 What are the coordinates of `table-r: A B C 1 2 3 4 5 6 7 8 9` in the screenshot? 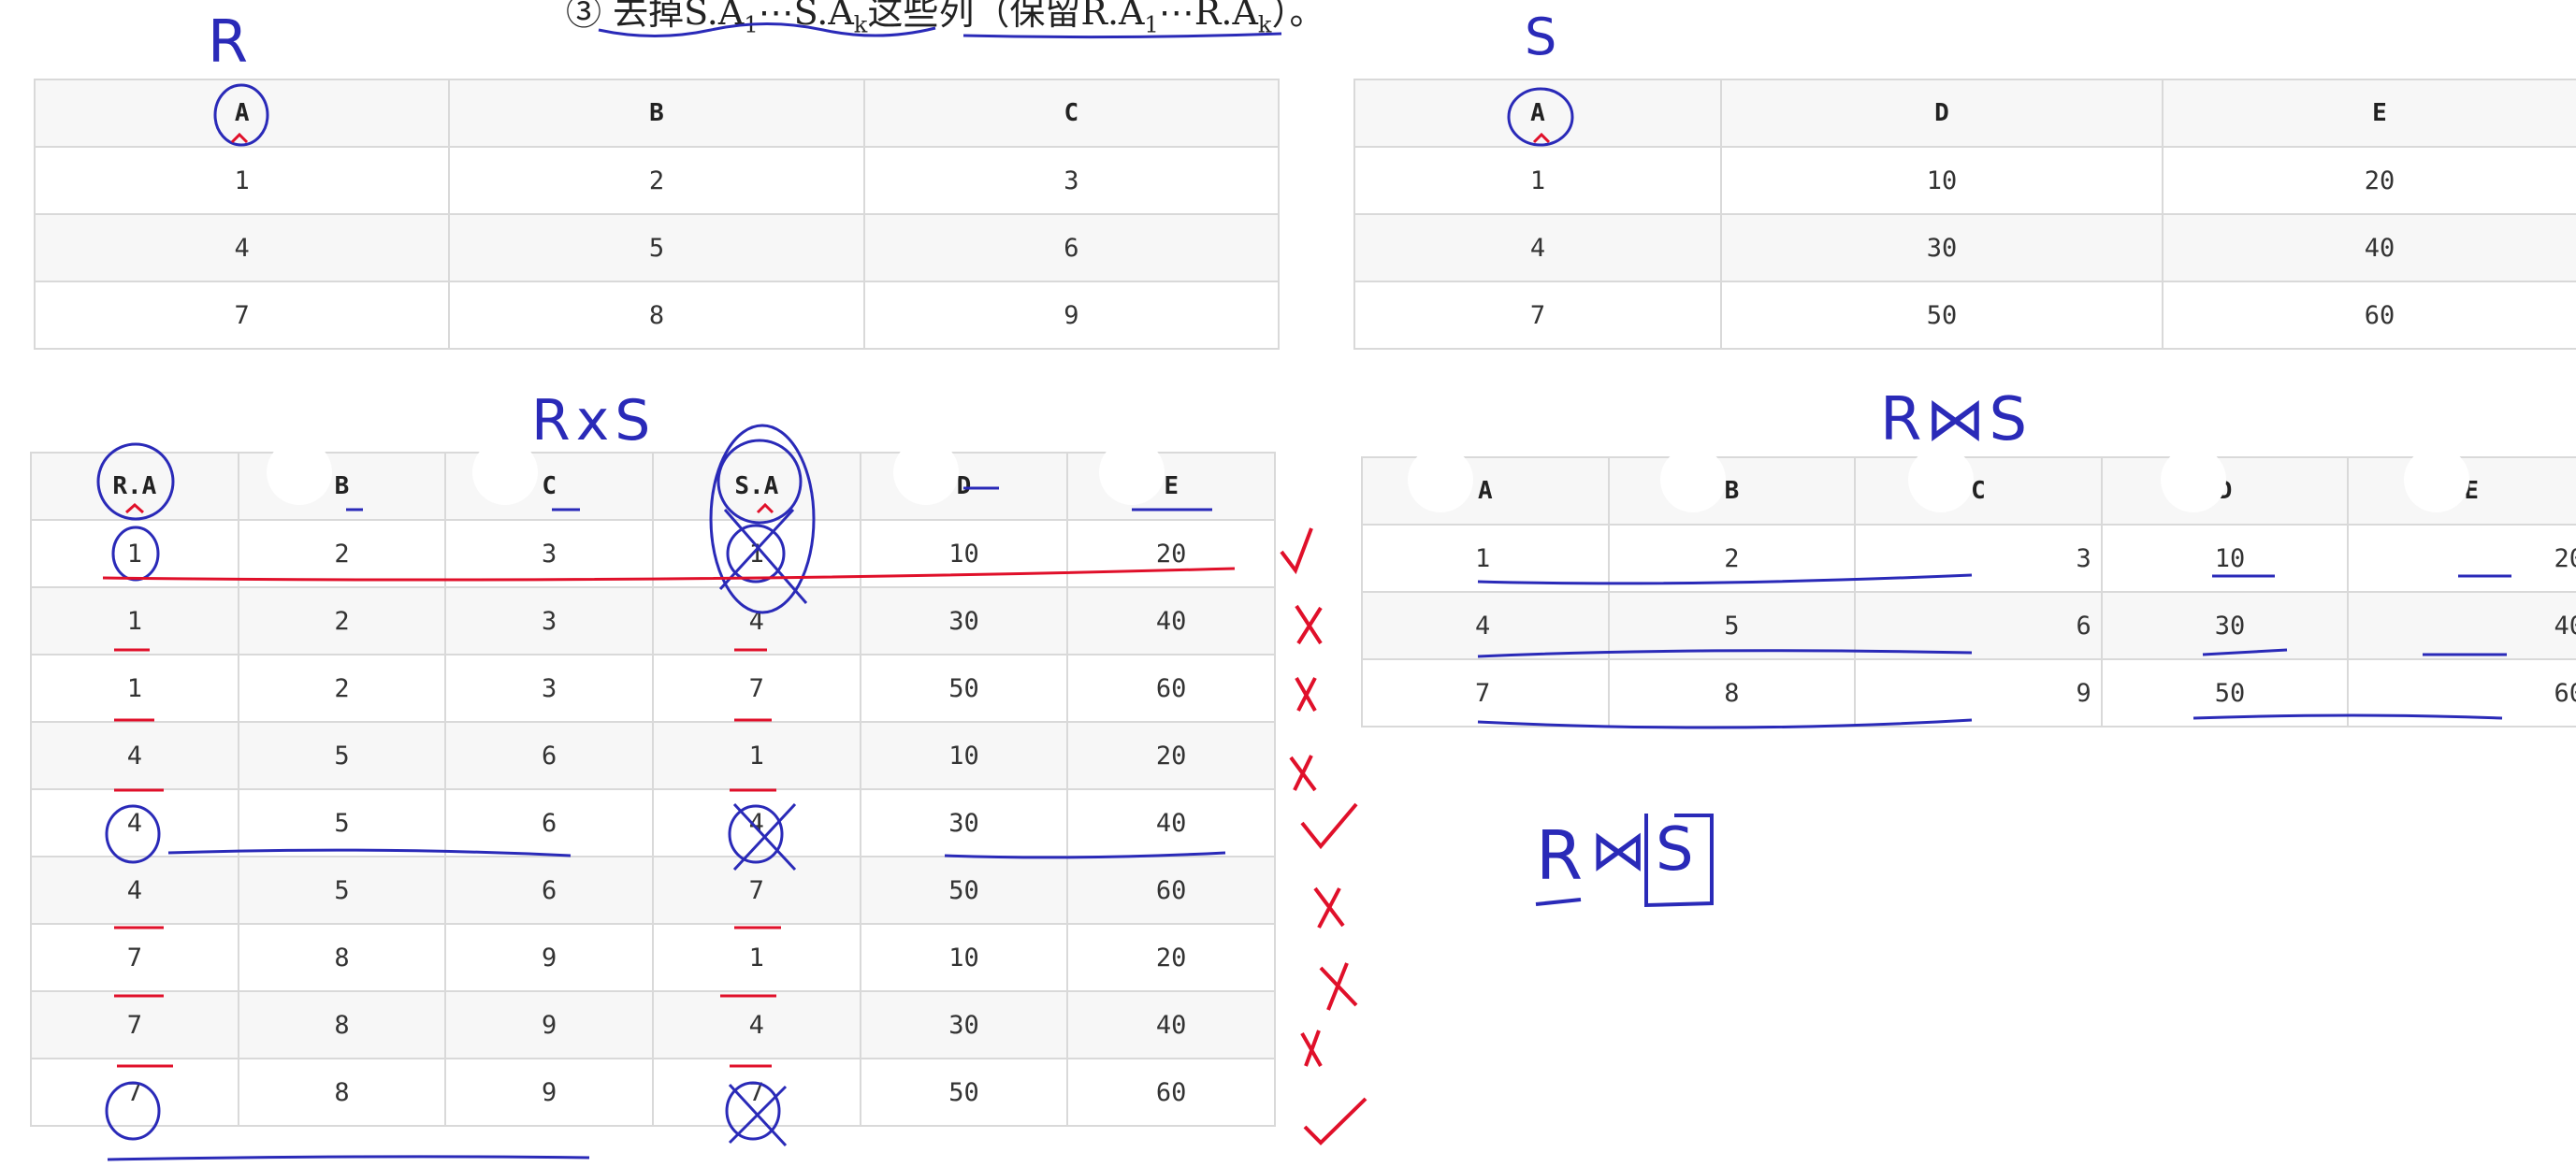 It's located at (657, 214).